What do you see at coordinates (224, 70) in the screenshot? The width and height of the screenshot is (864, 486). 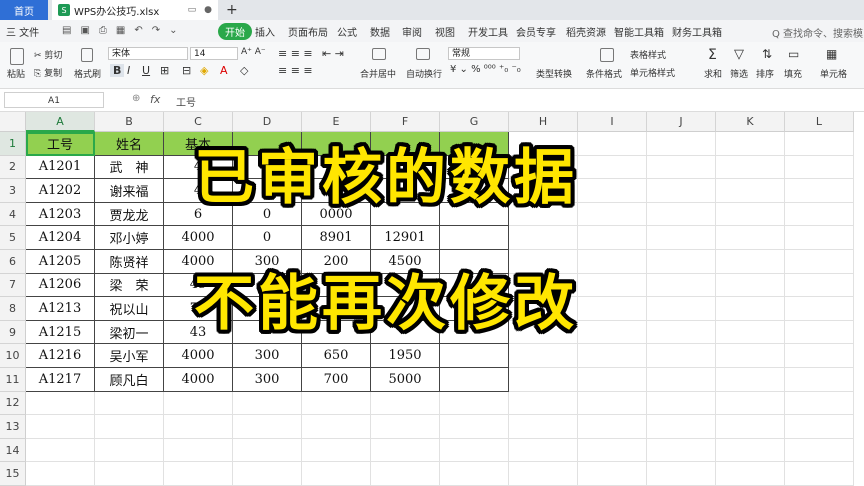 I see `font-color-icon: A` at bounding box center [224, 70].